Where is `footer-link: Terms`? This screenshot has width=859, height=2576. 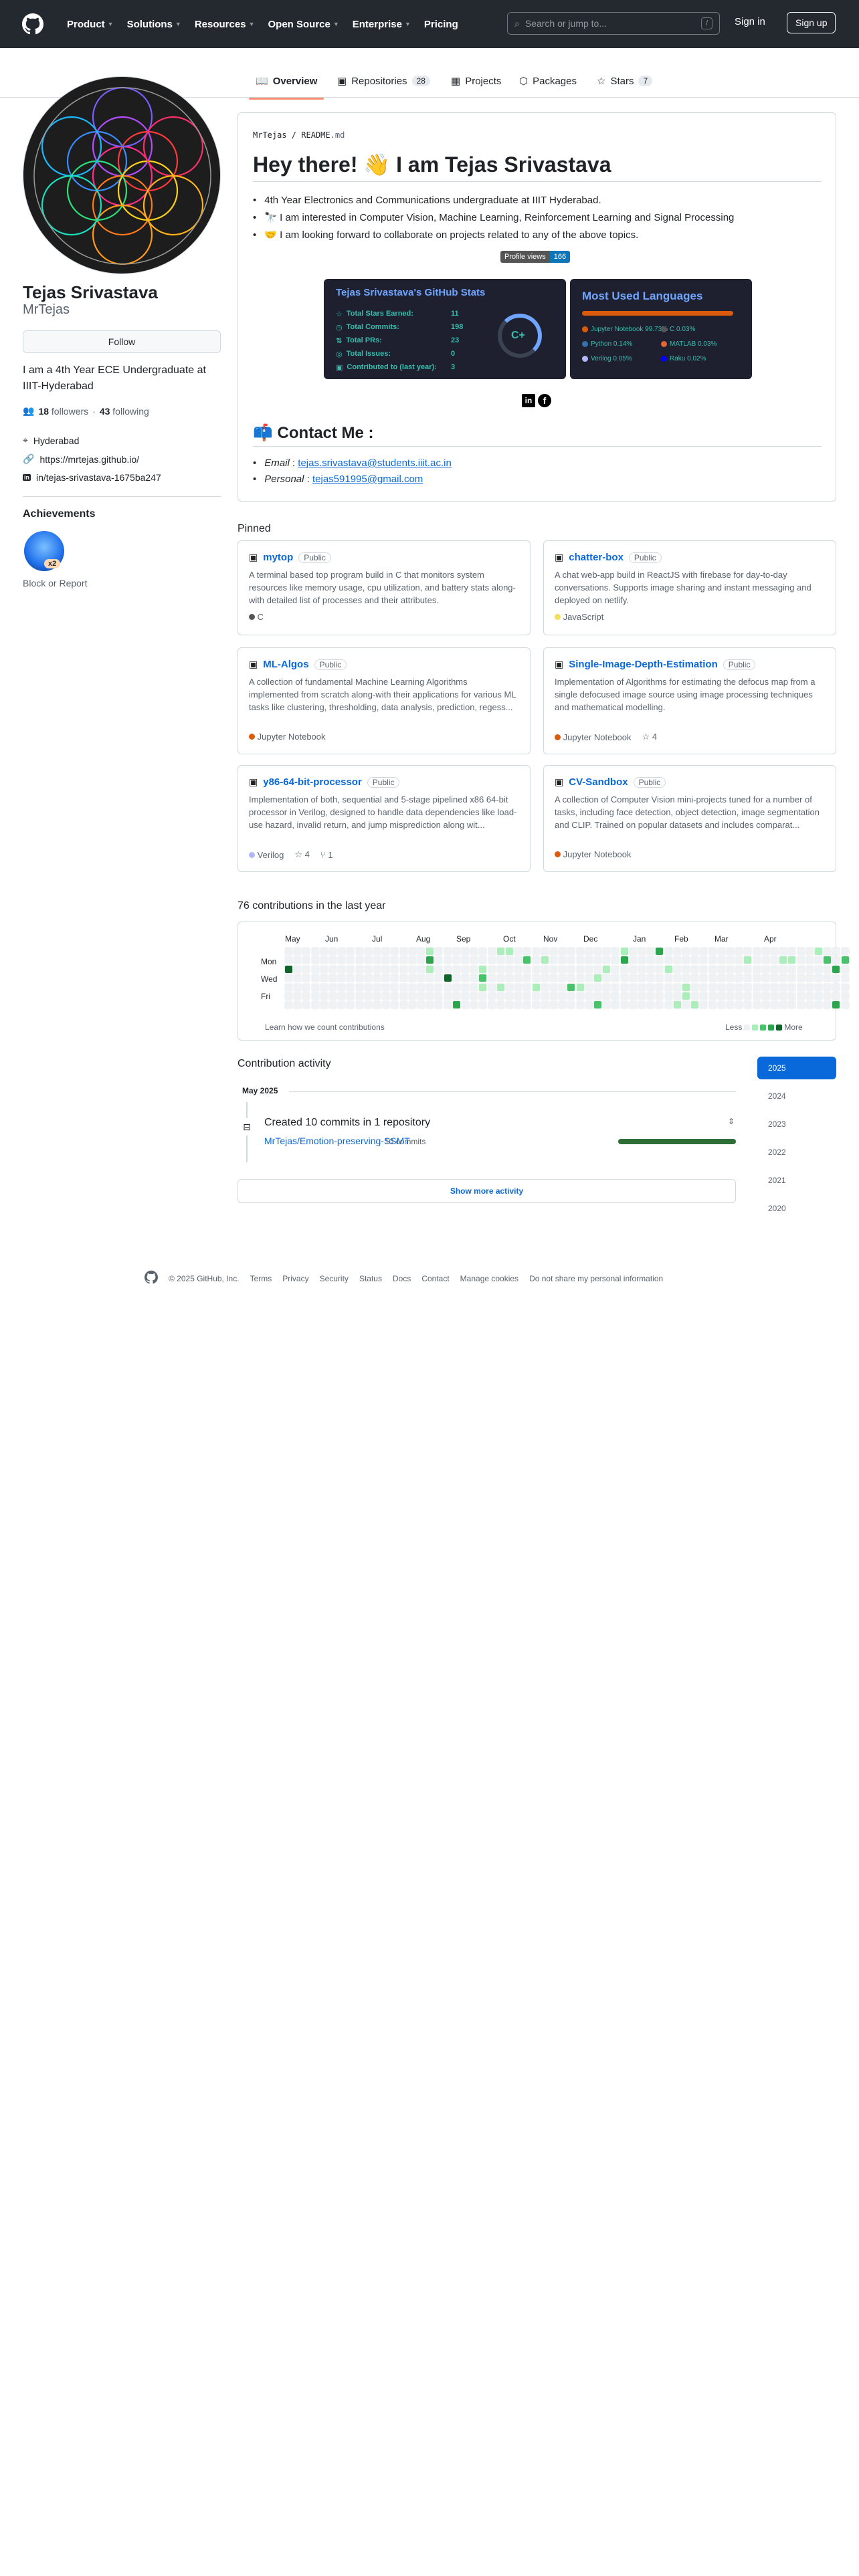
footer-link: Terms is located at coordinates (261, 1278).